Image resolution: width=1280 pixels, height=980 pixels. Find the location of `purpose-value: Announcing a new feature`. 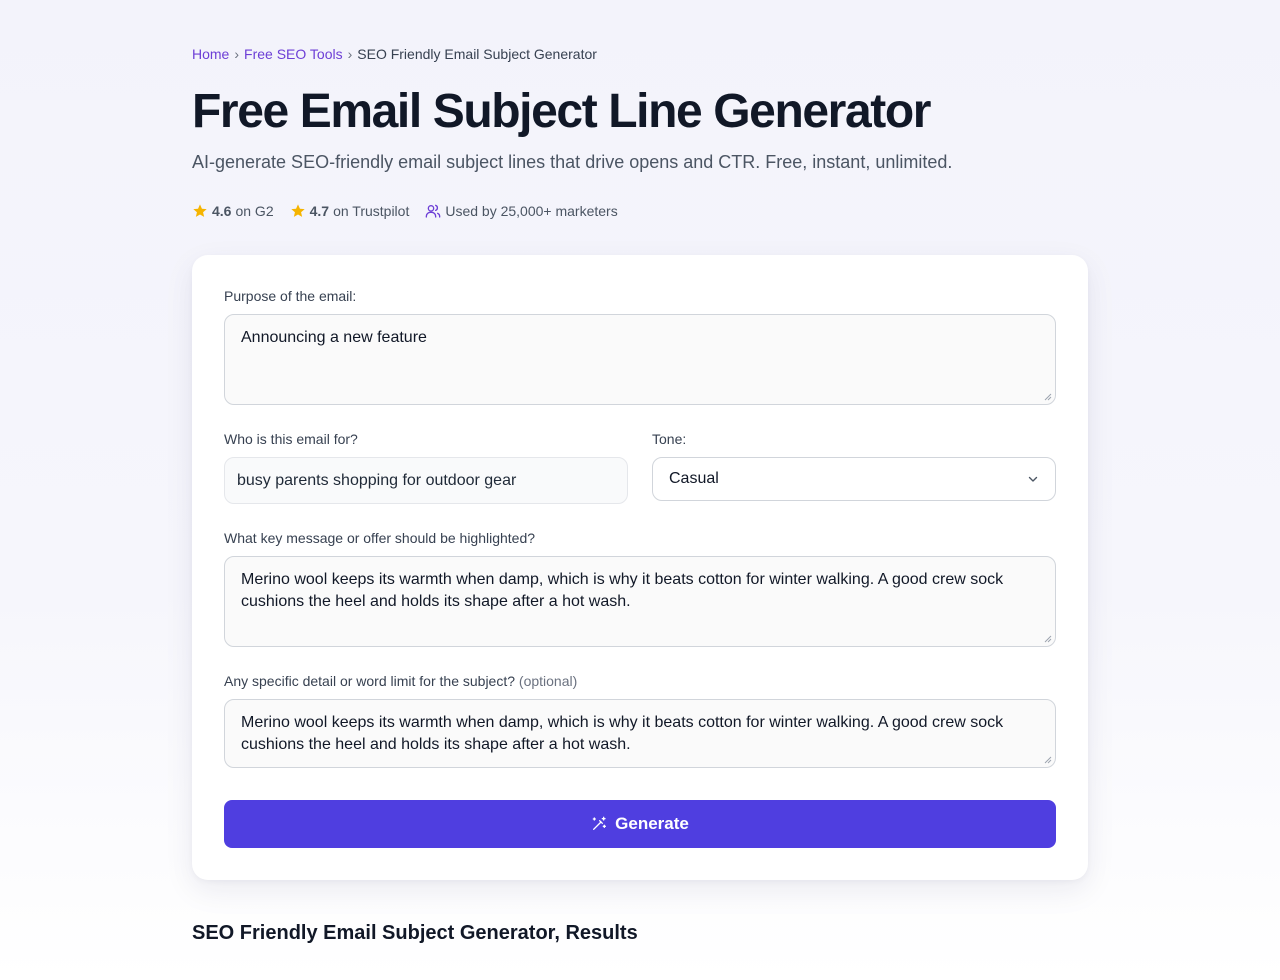

purpose-value: Announcing a new feature is located at coordinates (334, 337).